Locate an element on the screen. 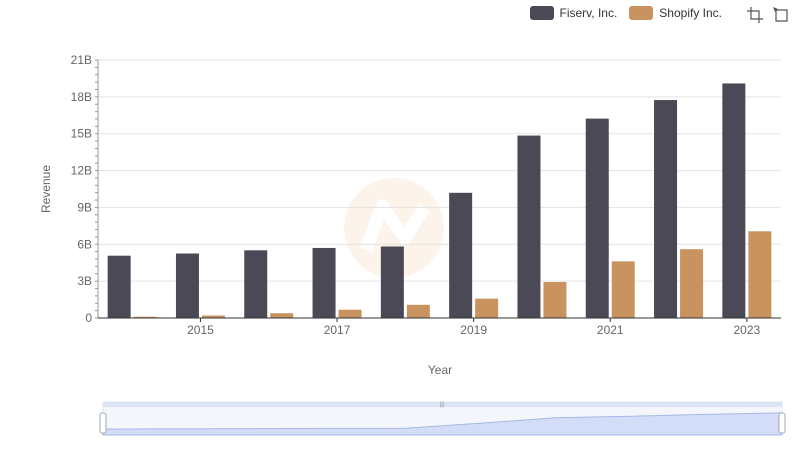 The image size is (800, 461). bar-fiserv-2022 is located at coordinates (666, 209).